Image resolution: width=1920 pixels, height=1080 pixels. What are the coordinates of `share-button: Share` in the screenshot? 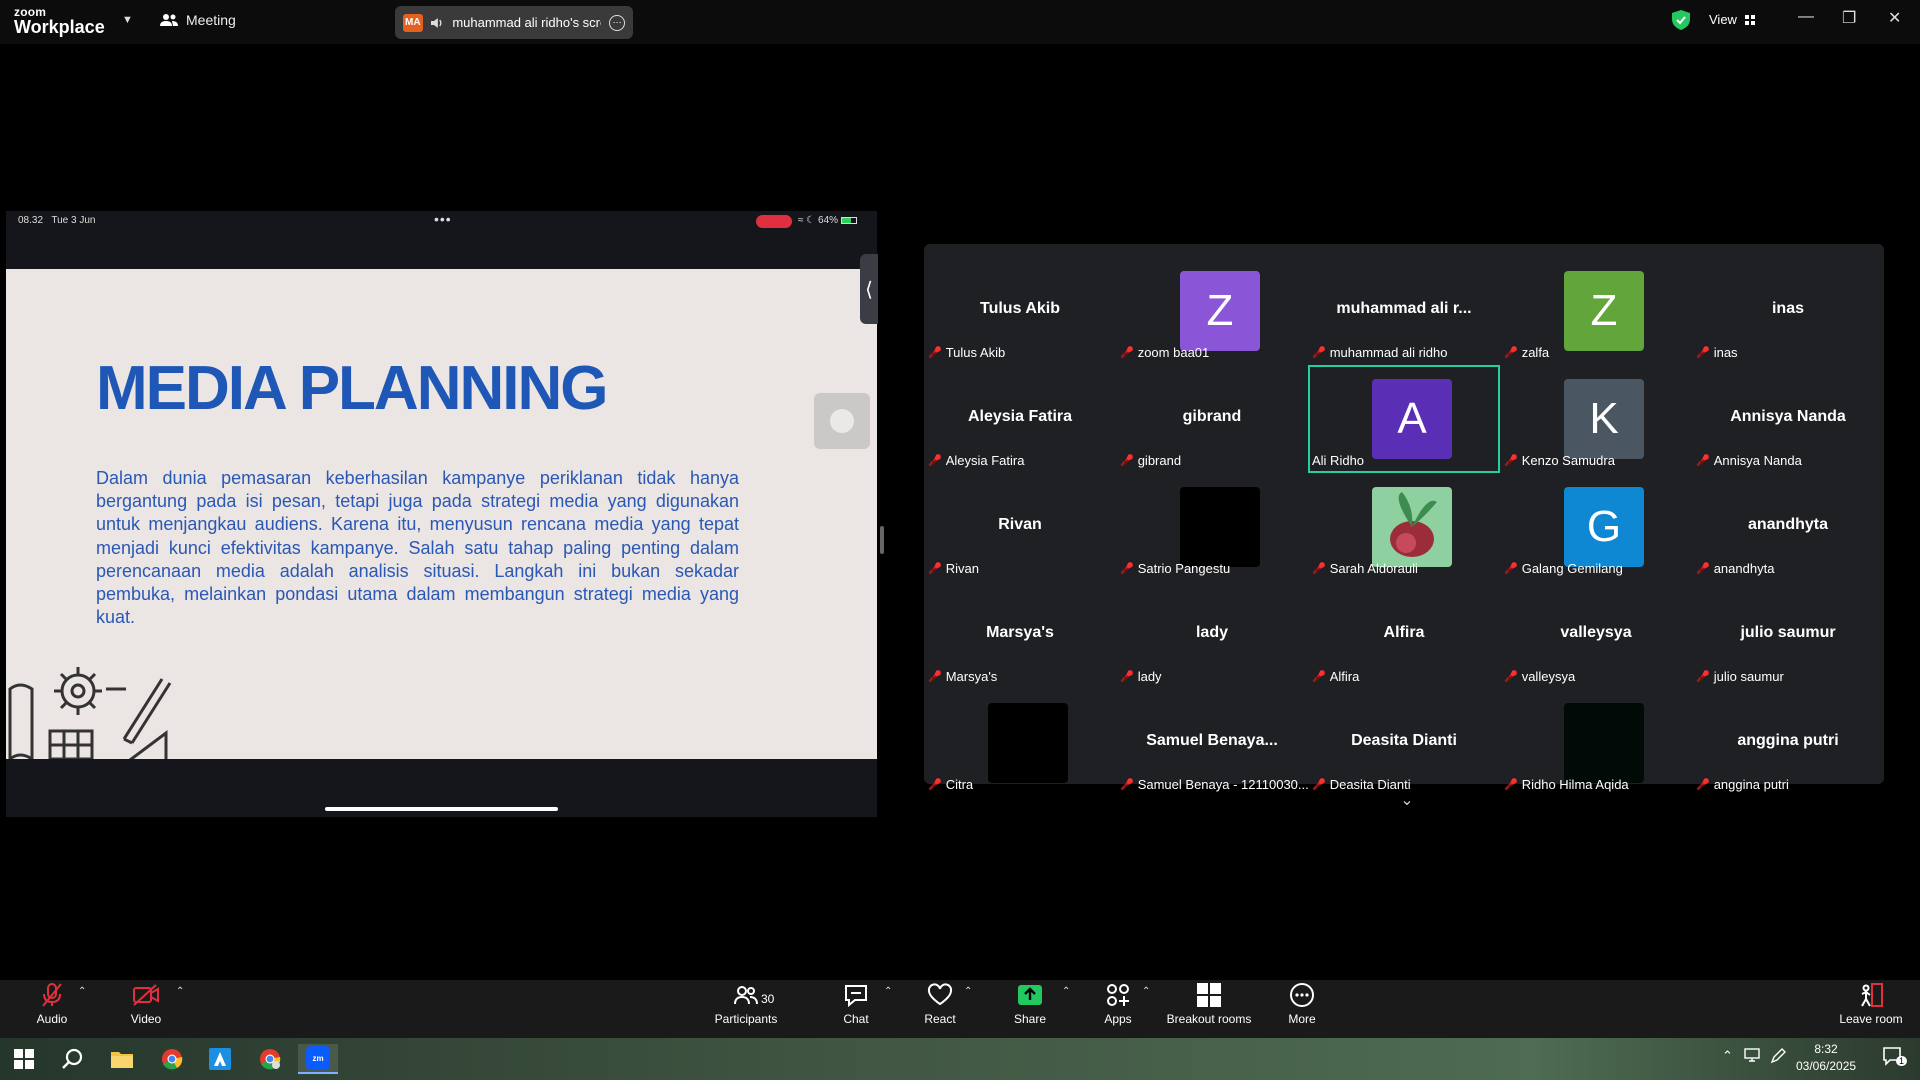 It's located at (1030, 1003).